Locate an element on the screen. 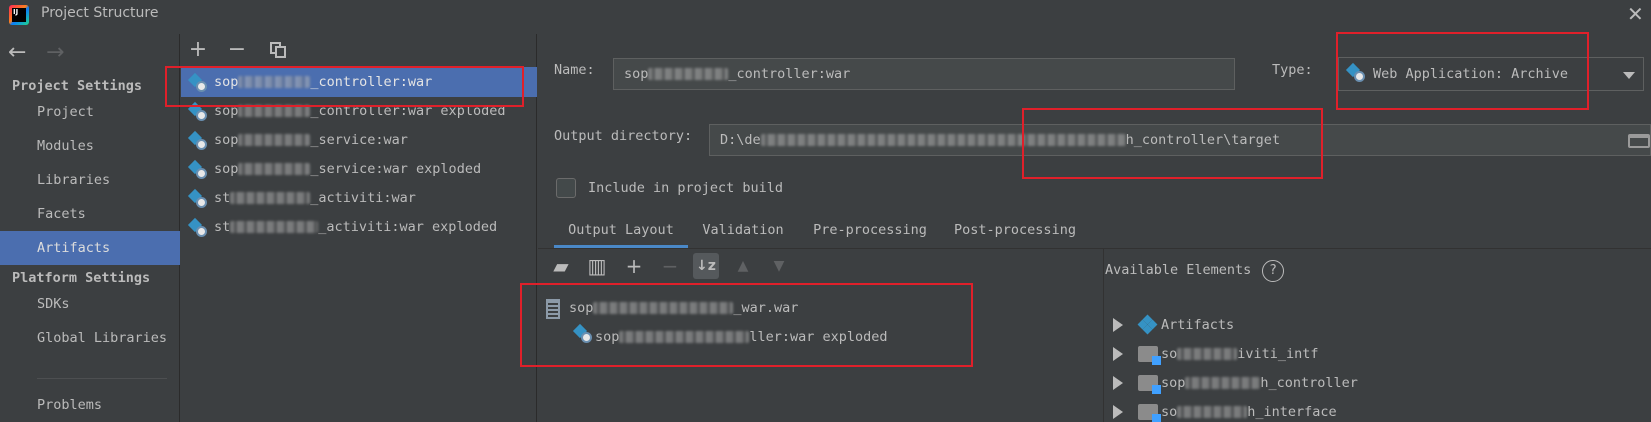  intellij-logo-icon: IJ is located at coordinates (19, 15).